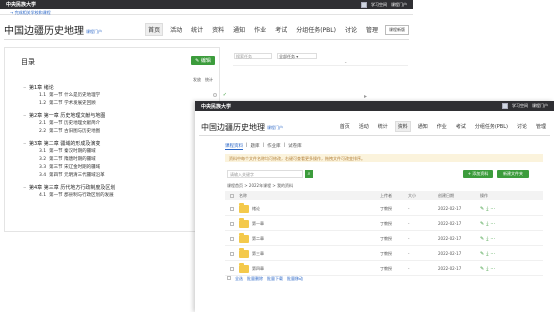 This screenshot has height=312, width=554. I want to click on tab-exam-bank: 试卷库, so click(295, 146).